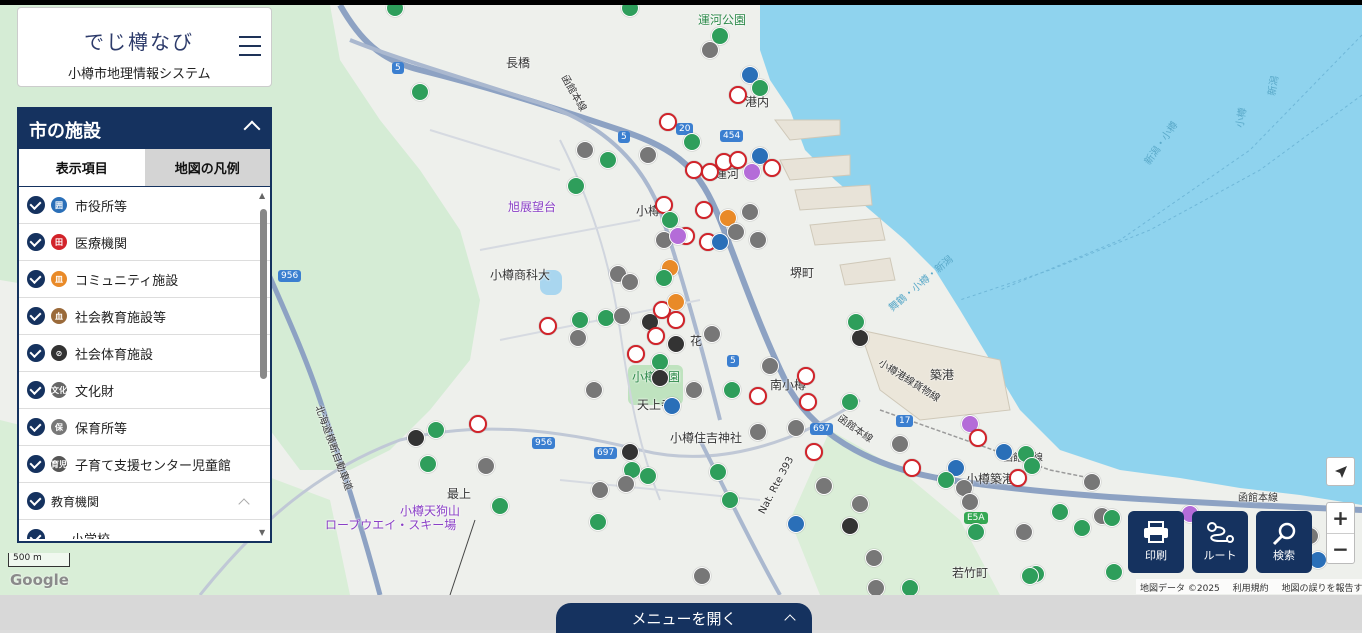 The width and height of the screenshot is (1362, 633). What do you see at coordinates (262, 532) in the screenshot?
I see `scroll-down-icon: ▼` at bounding box center [262, 532].